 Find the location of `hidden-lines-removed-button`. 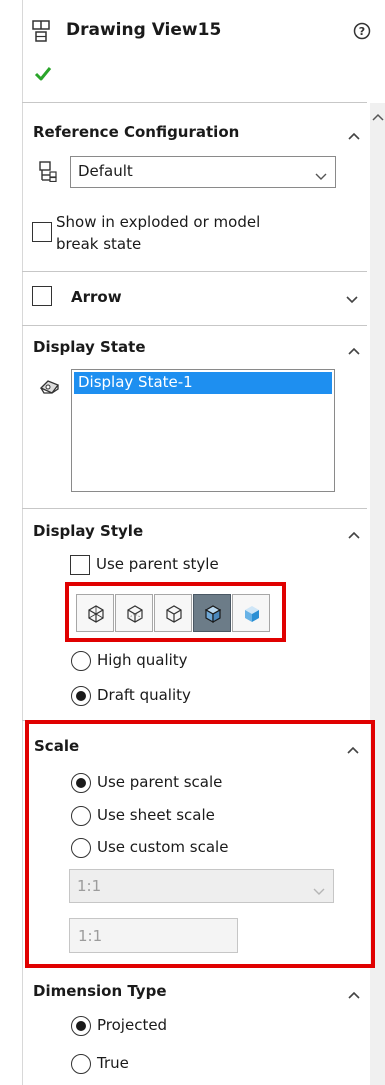

hidden-lines-removed-button is located at coordinates (173, 613).